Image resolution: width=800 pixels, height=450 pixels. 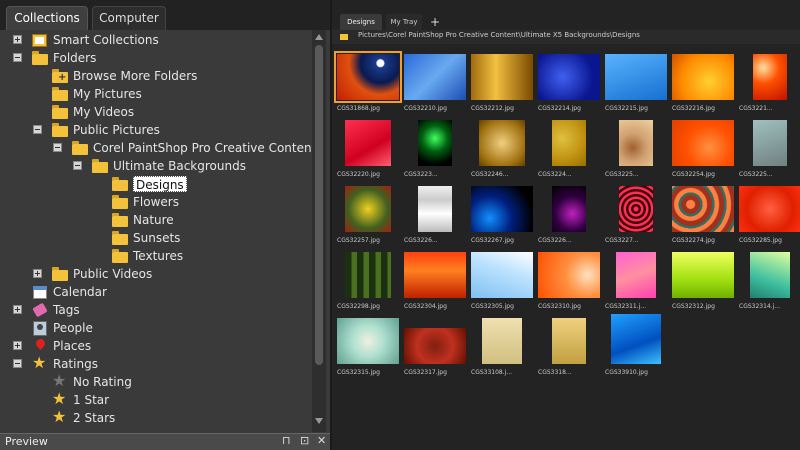 I want to click on thumbnail-item: CGS32215.jpg, so click(x=638, y=81).